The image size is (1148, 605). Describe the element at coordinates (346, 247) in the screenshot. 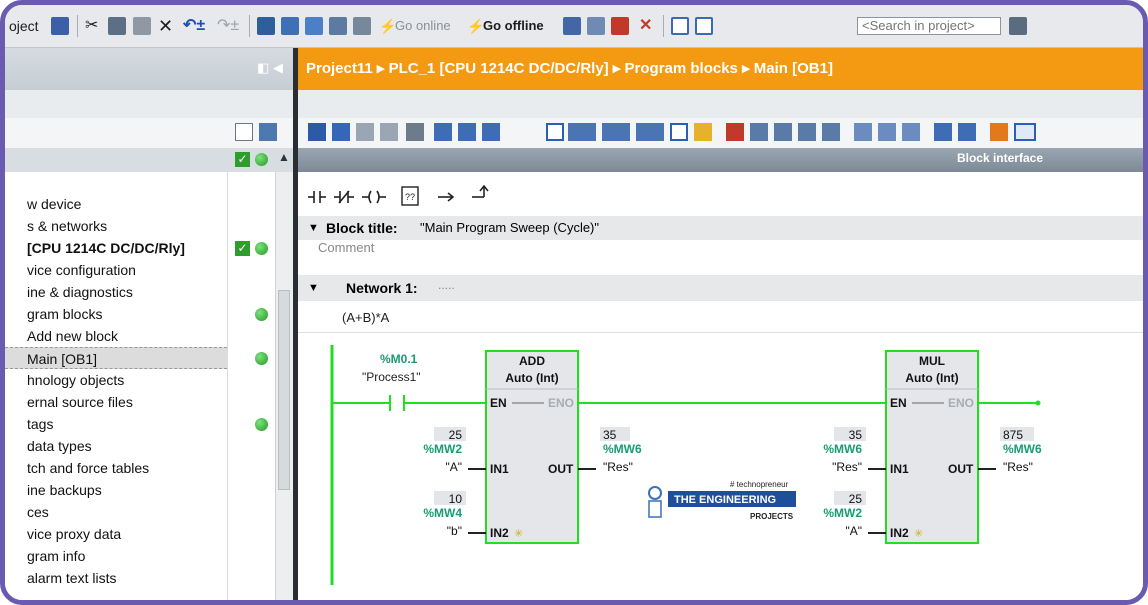

I see `block-comment: Comment` at that location.